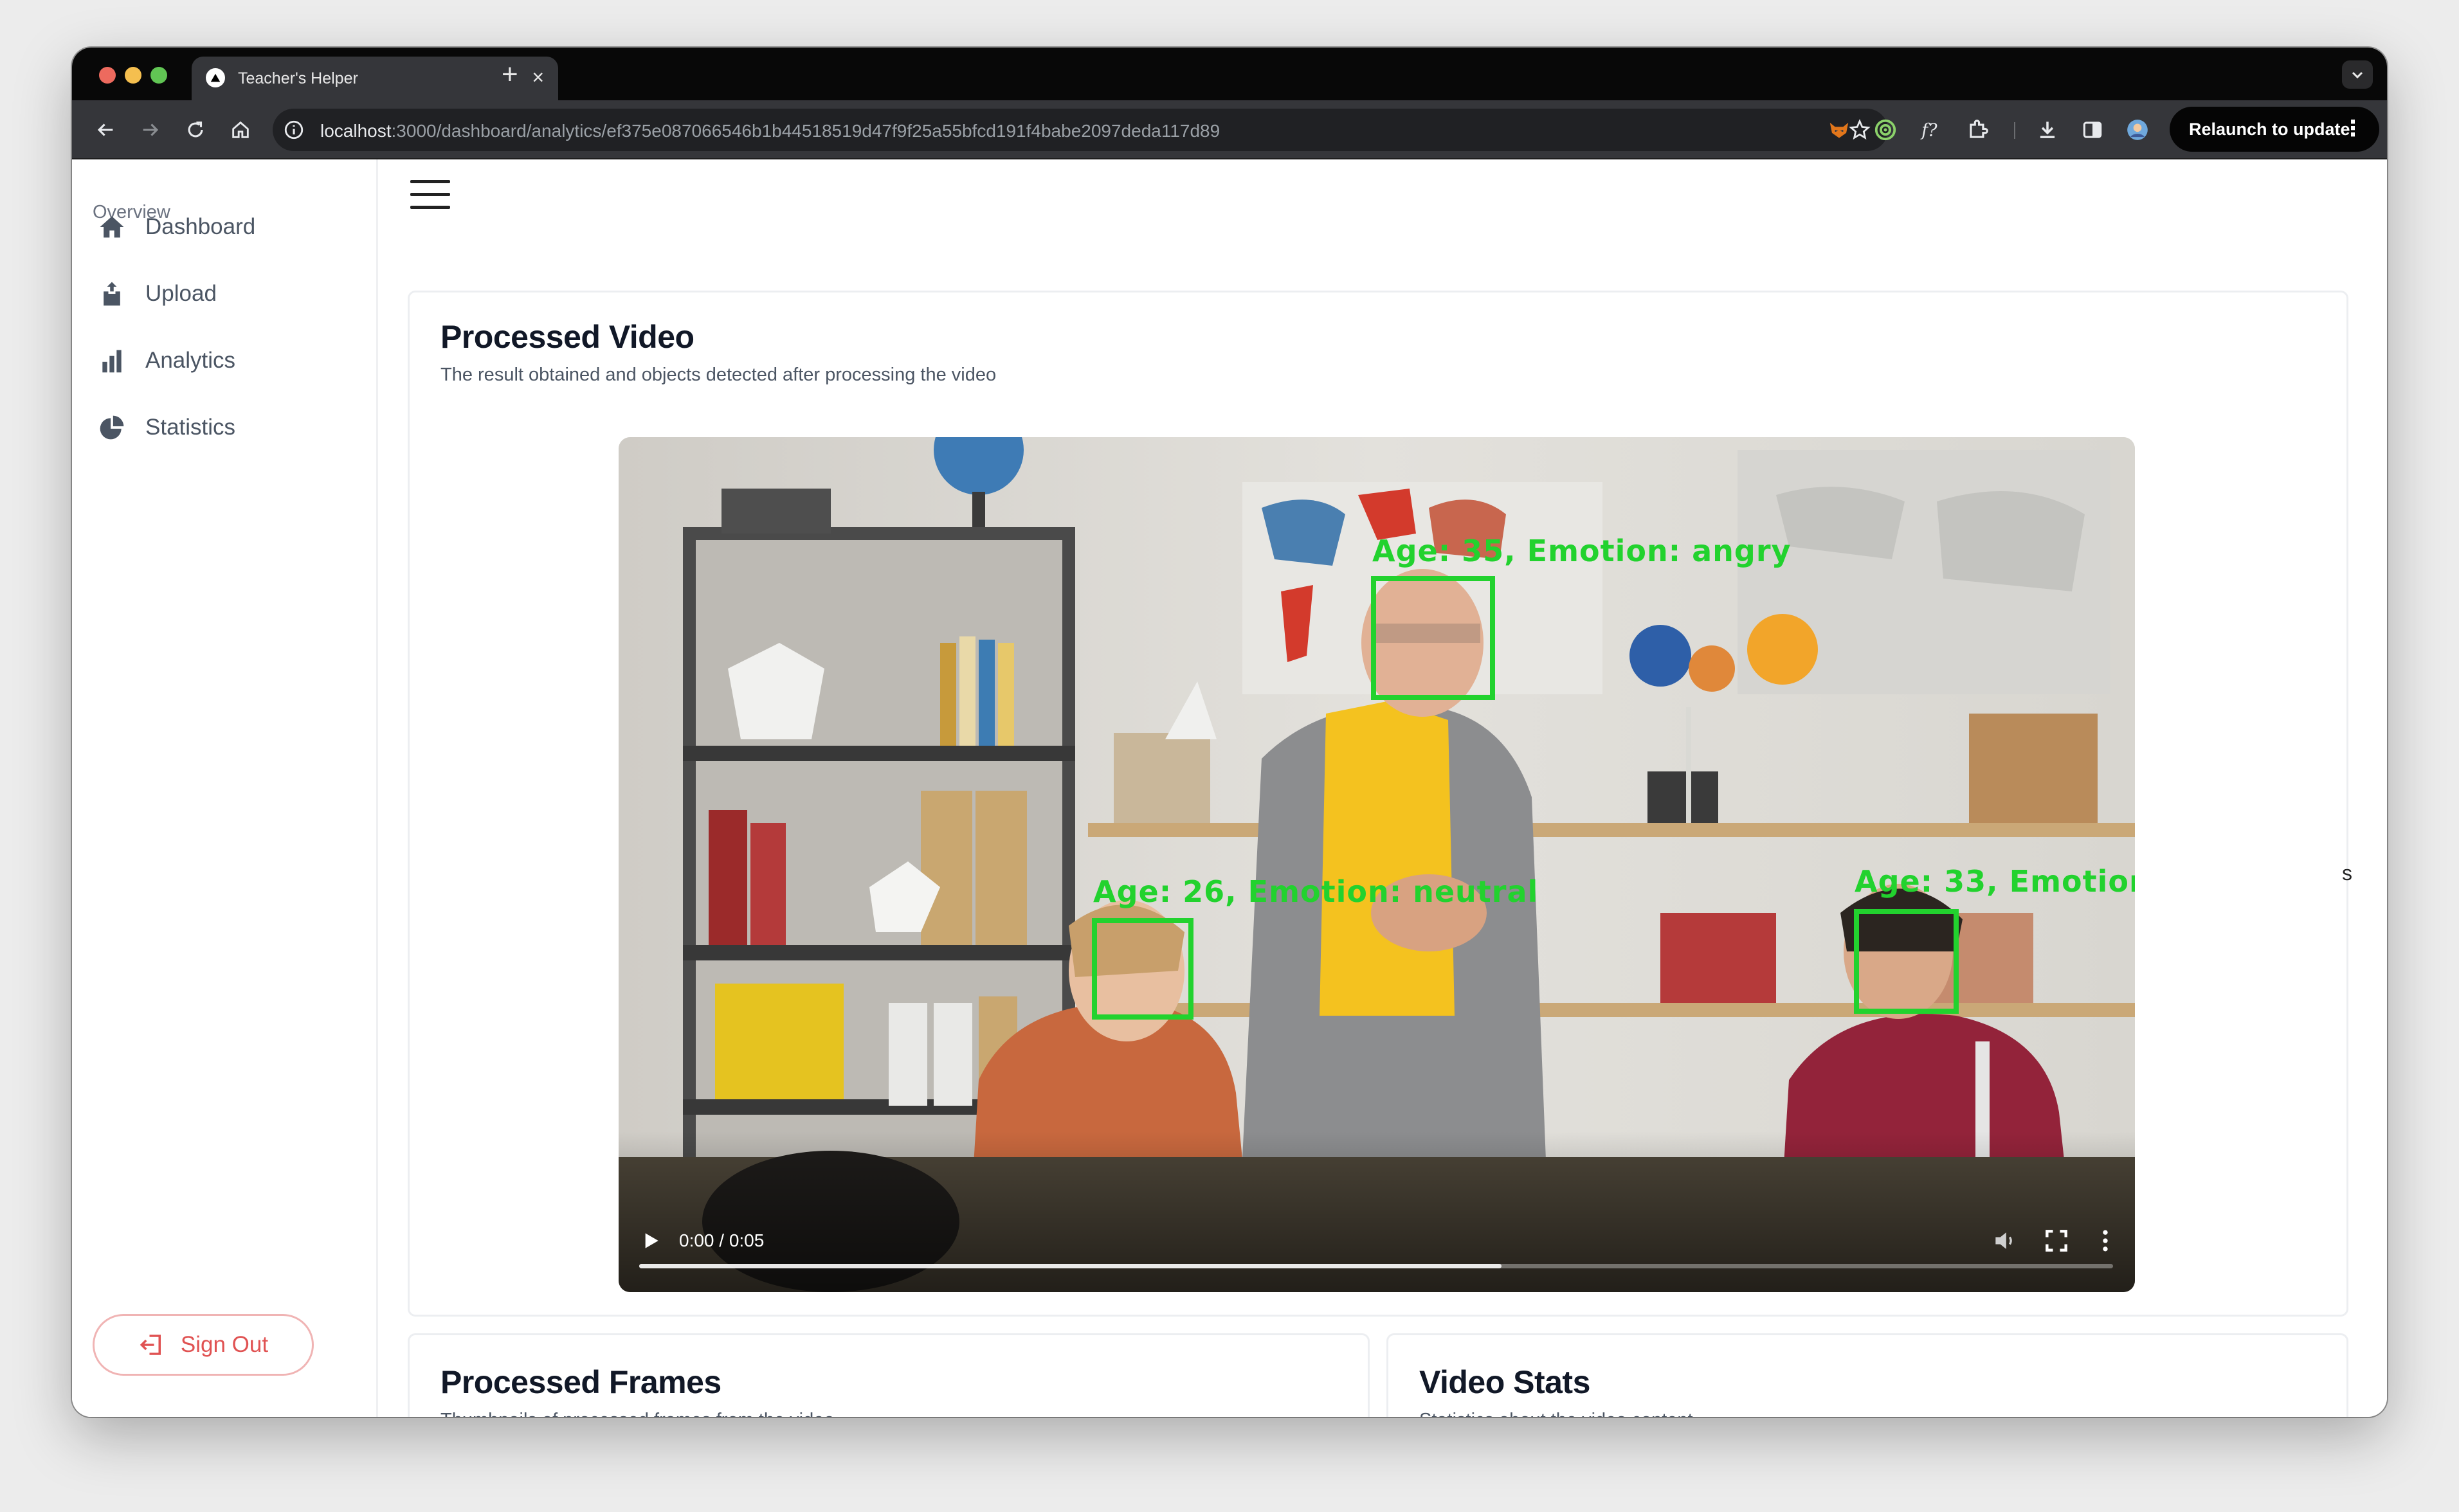 The height and width of the screenshot is (1512, 2459). Describe the element at coordinates (1928, 131) in the screenshot. I see `svg-text: f?` at that location.